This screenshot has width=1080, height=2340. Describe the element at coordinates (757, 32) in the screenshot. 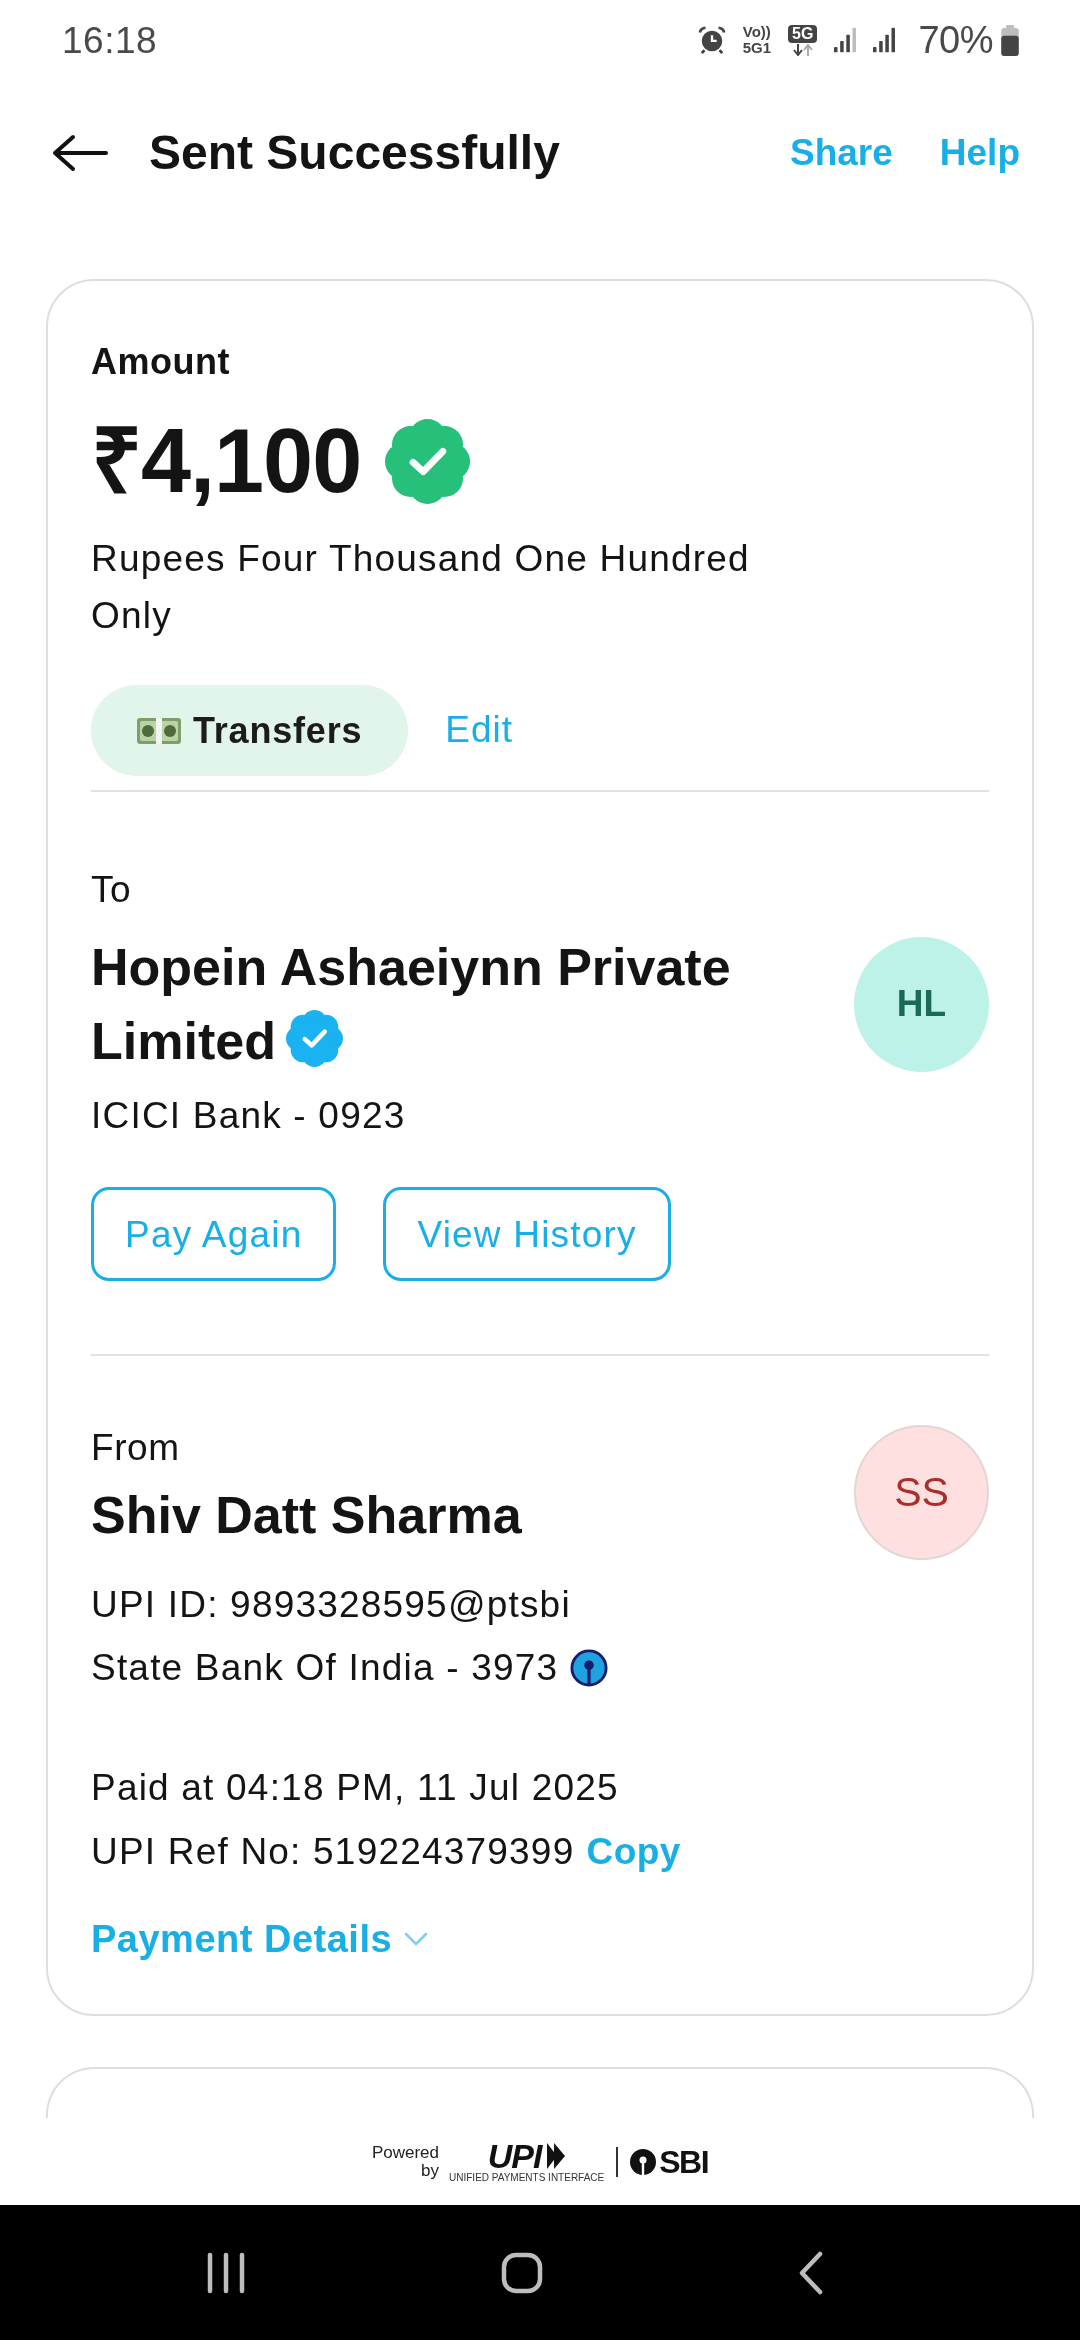

I see `volte-label: Vo))` at that location.